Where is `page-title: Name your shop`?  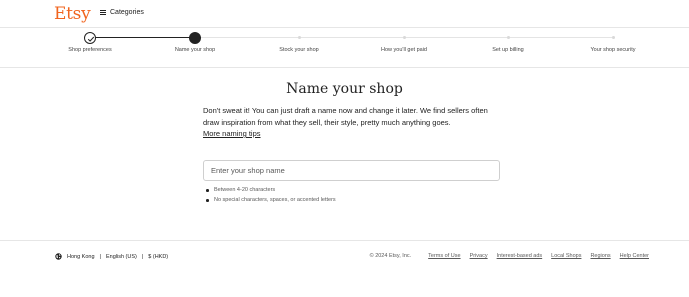
page-title: Name your shop is located at coordinates (344, 89).